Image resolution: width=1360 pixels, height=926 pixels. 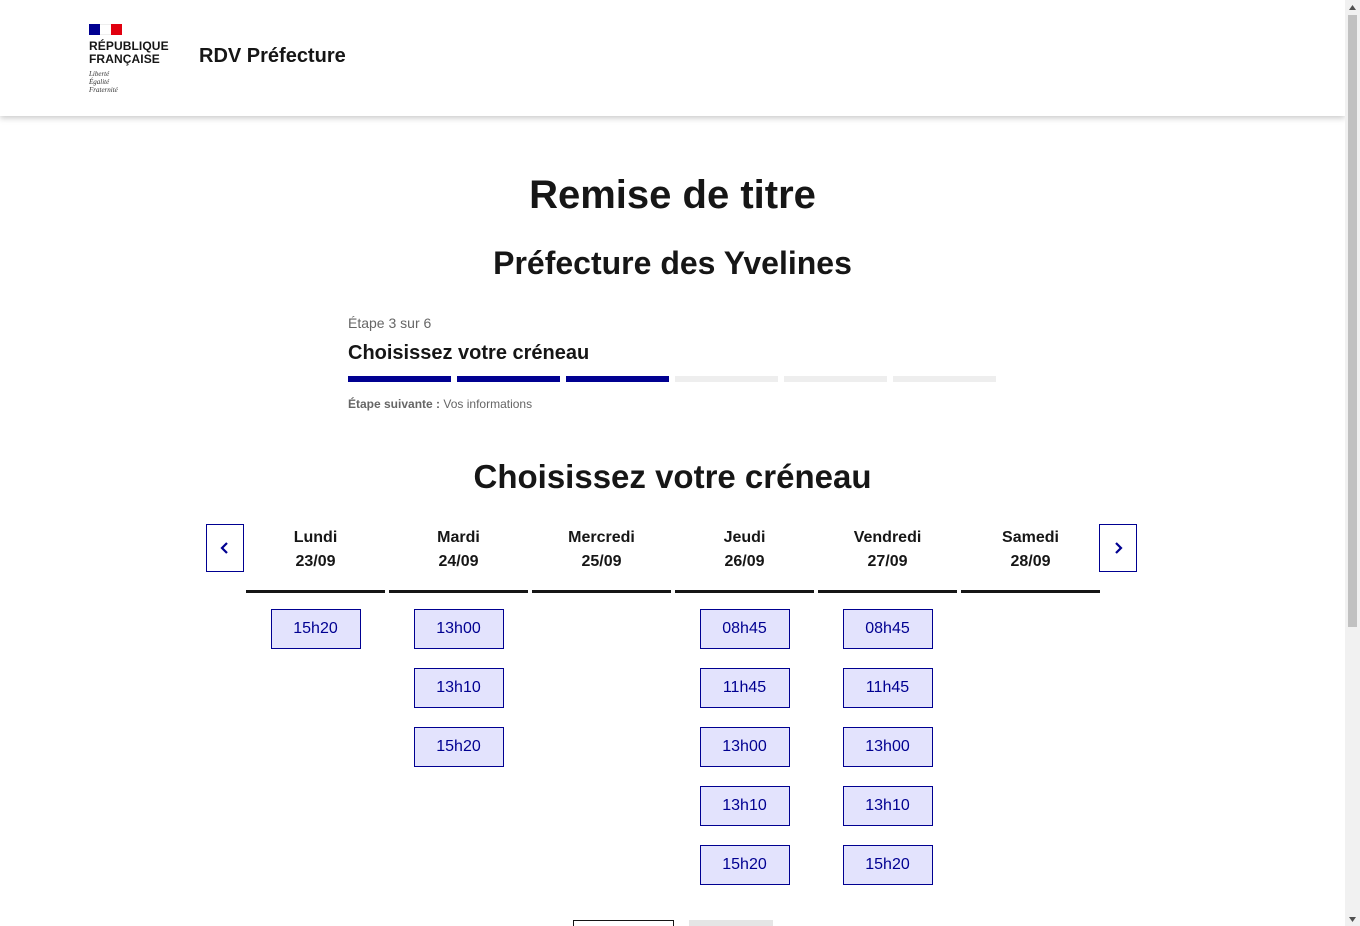 I want to click on slot-list: 13h00 13h10 15h20, so click(x=458, y=680).